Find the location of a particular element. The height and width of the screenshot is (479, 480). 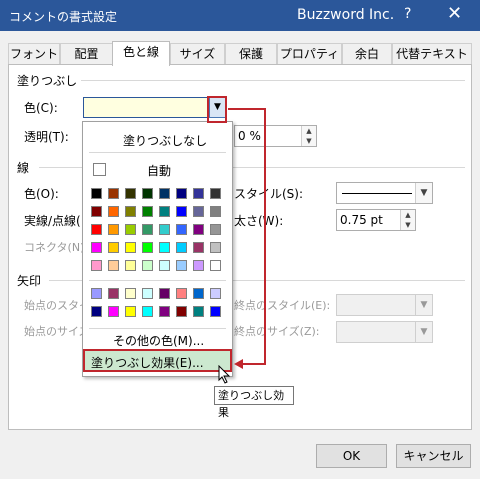

fill-effects-tooltip: 塗りつぶし効果 is located at coordinates (254, 402).